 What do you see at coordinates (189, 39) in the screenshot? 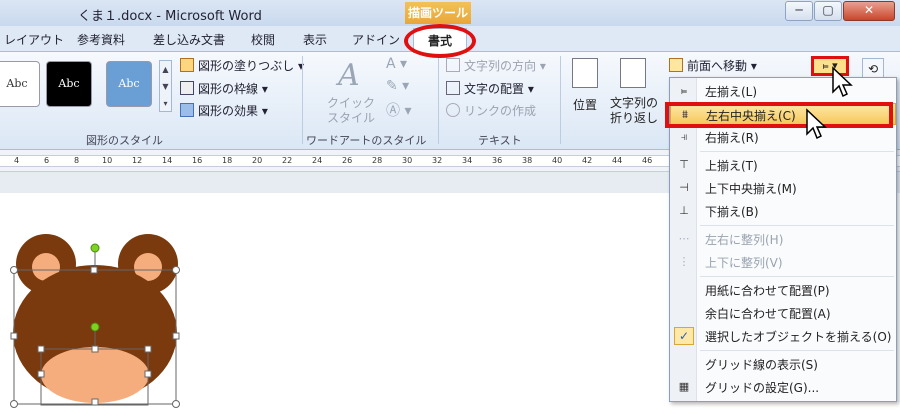
I see `tab-mailings: 差し込み文書` at bounding box center [189, 39].